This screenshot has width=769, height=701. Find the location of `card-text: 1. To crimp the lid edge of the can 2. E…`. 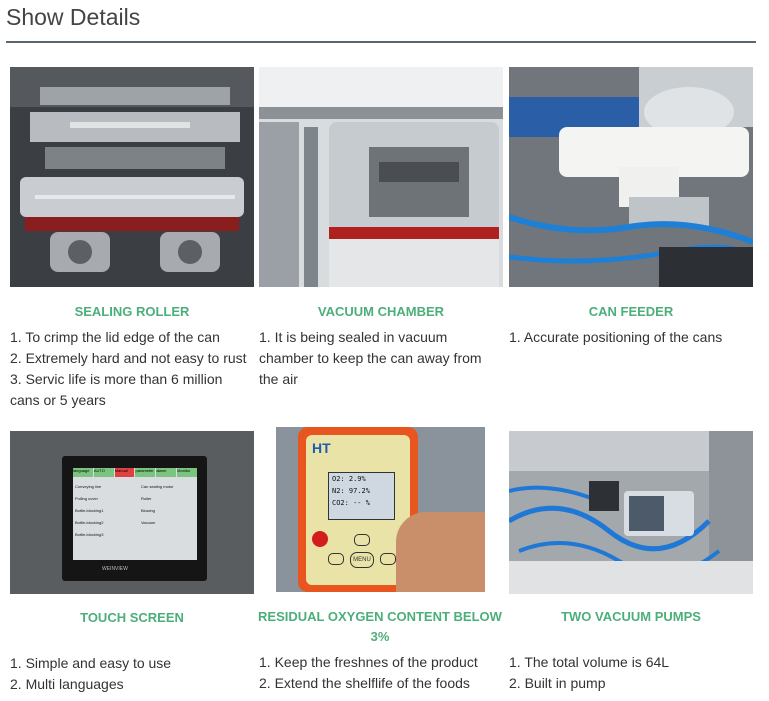

card-text: 1. To crimp the lid edge of the can 2. E… is located at coordinates (128, 369).